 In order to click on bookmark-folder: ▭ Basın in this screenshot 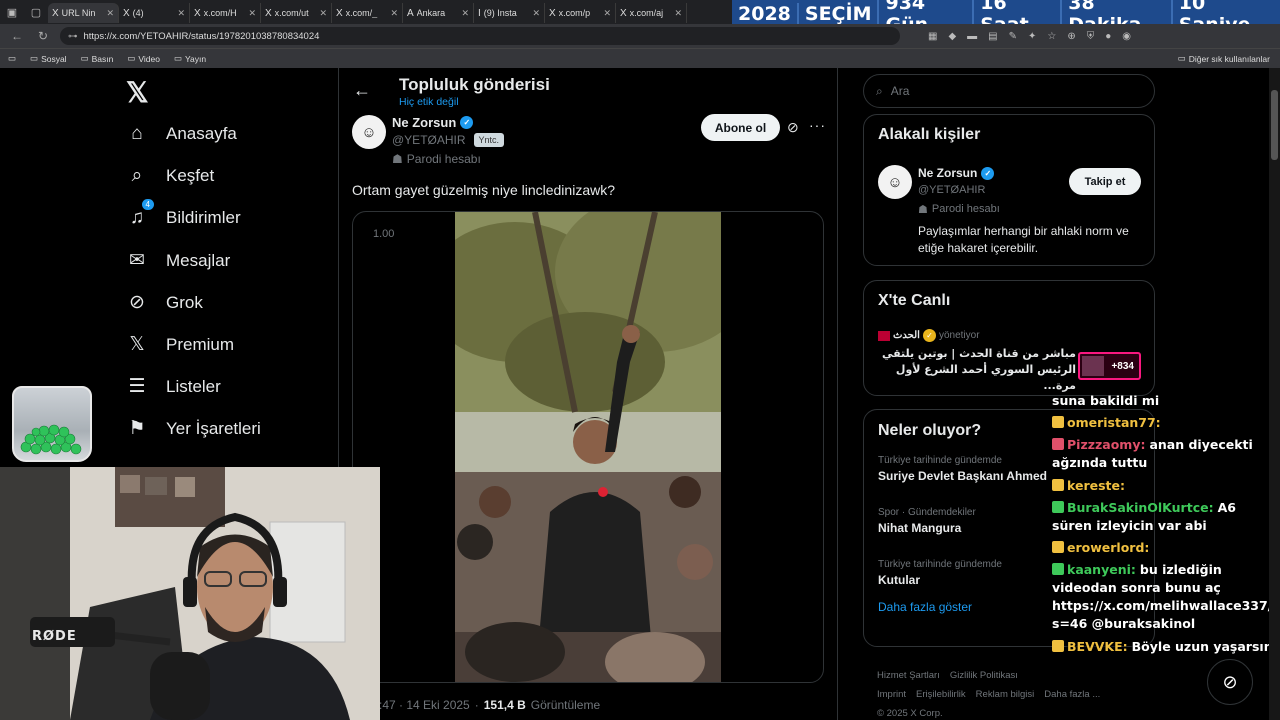, I will do `click(97, 58)`.